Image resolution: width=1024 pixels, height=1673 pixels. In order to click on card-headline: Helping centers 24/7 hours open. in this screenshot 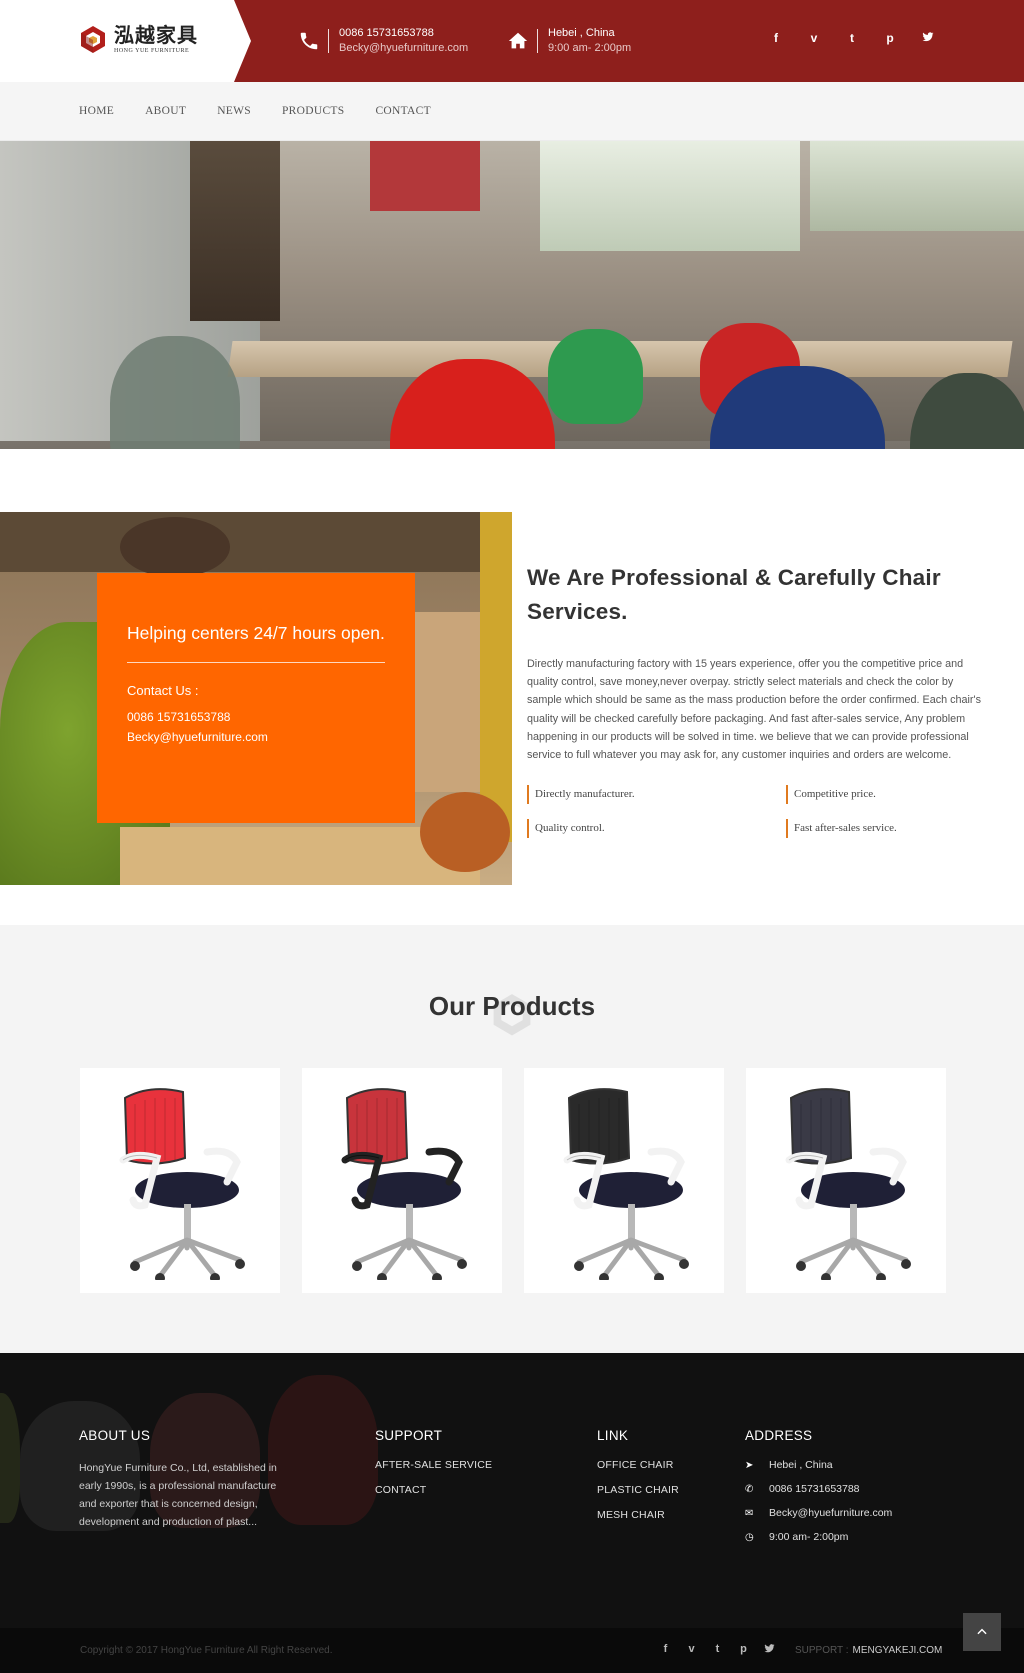, I will do `click(256, 633)`.